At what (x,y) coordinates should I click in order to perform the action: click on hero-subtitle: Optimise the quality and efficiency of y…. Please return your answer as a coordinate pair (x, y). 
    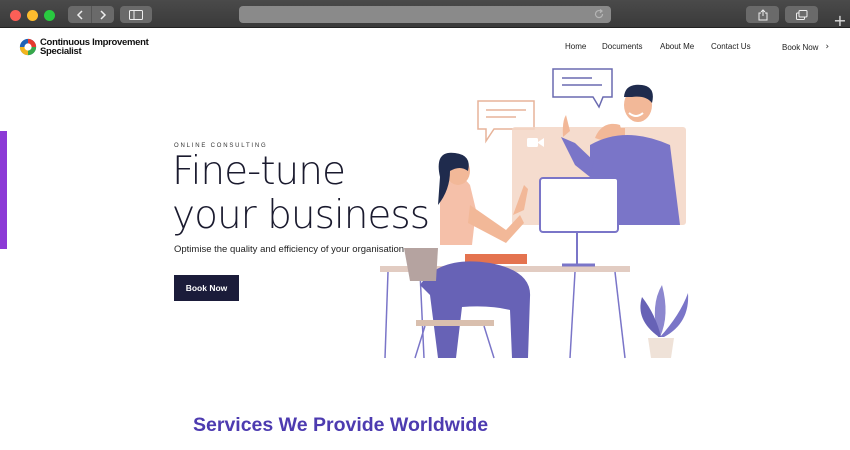
    Looking at the image, I should click on (289, 249).